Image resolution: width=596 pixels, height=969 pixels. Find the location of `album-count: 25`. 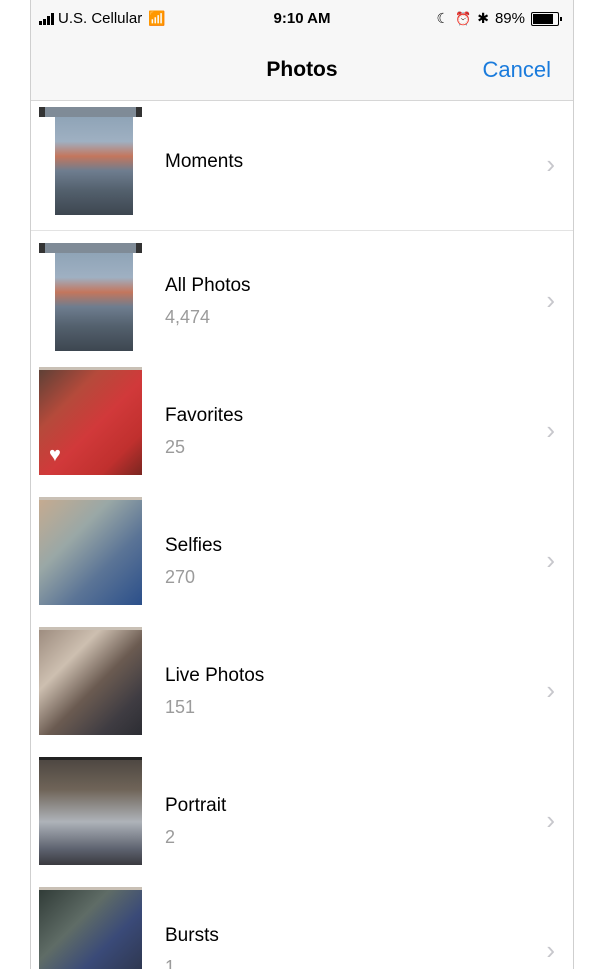

album-count: 25 is located at coordinates (175, 447).